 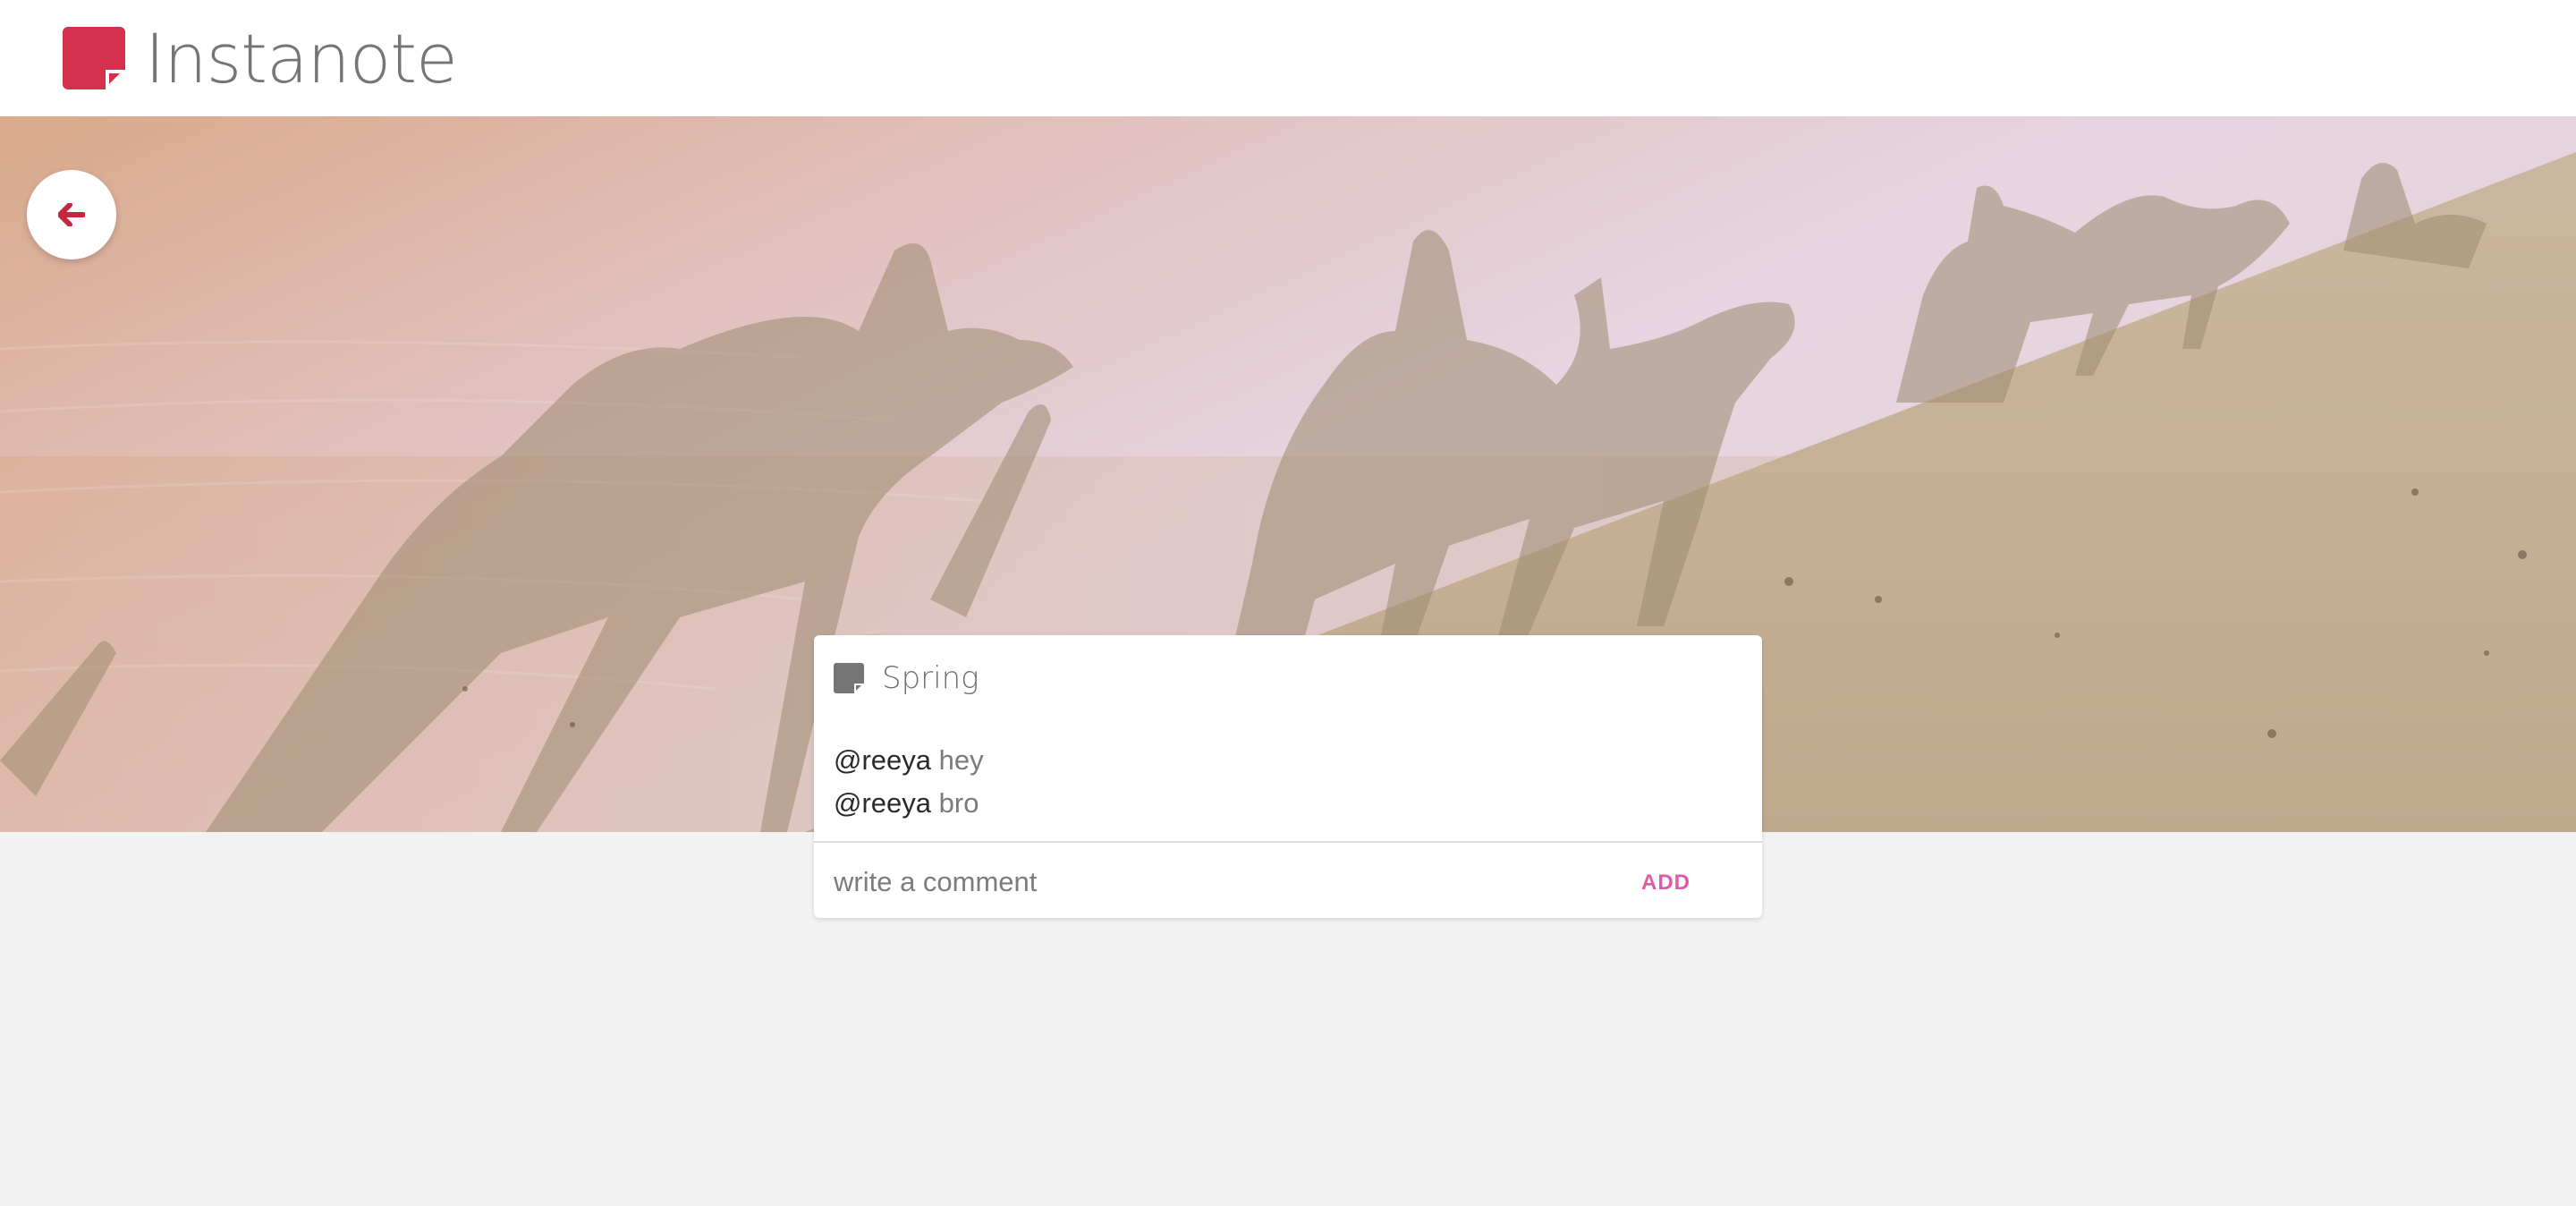 I want to click on comment-text: bro, so click(x=958, y=803).